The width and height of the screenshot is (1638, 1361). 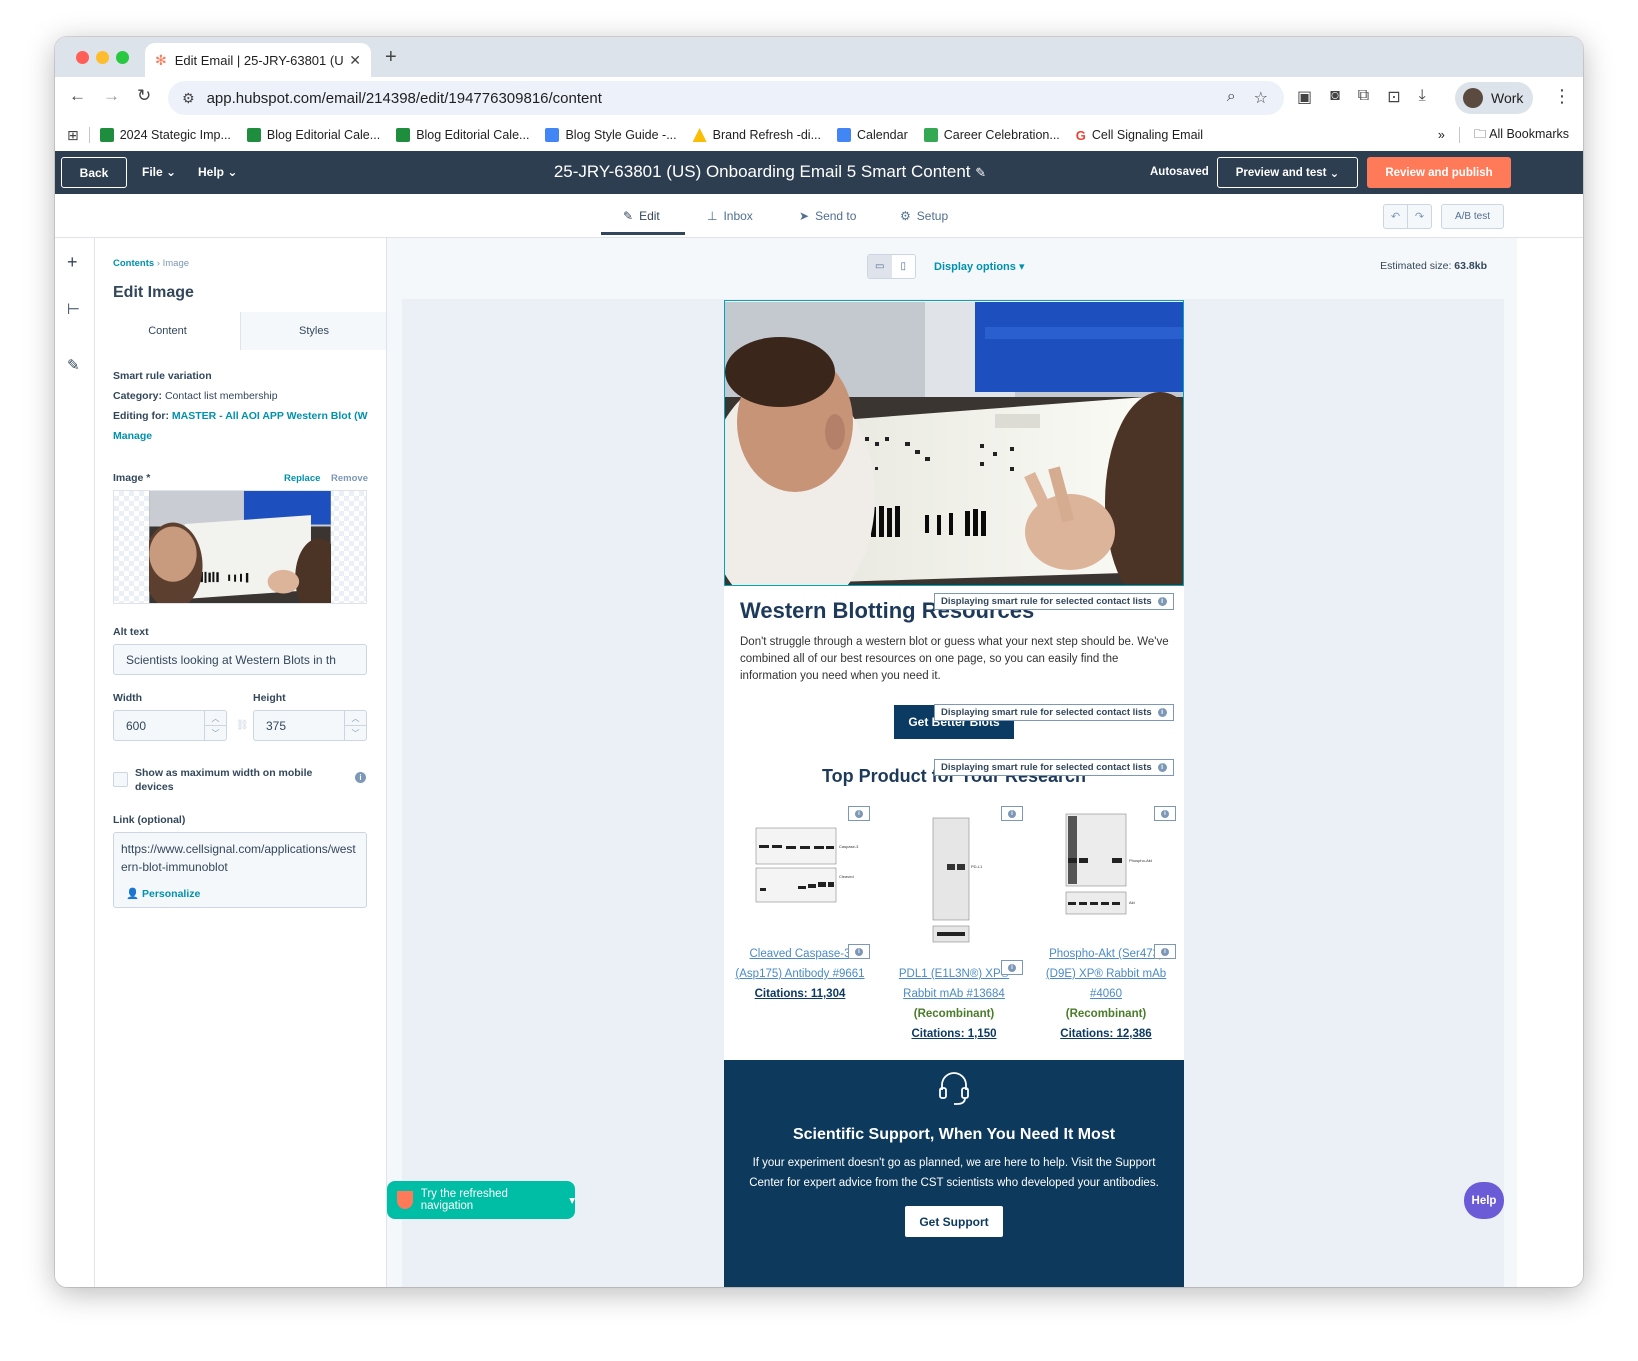 What do you see at coordinates (1287, 172) in the screenshot?
I see `preview-and-test-button: Preview and test ⌄` at bounding box center [1287, 172].